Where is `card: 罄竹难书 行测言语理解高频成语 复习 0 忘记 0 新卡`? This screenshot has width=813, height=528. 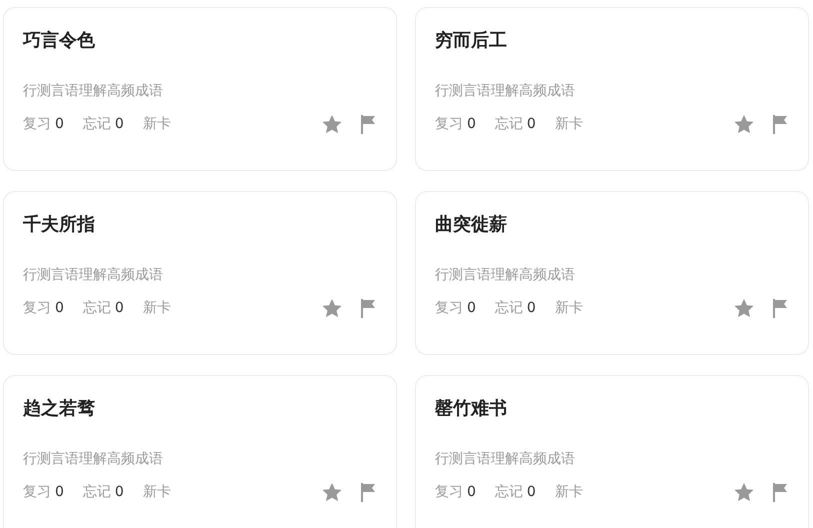
card: 罄竹难书 行测言语理解高频成语 复习 0 忘记 0 新卡 is located at coordinates (612, 451).